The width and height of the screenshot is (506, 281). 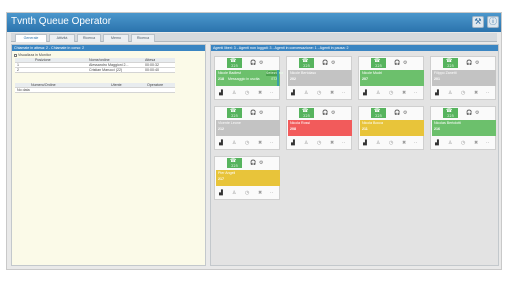 What do you see at coordinates (478, 22) in the screenshot?
I see `wrench-icon: ⚒` at bounding box center [478, 22].